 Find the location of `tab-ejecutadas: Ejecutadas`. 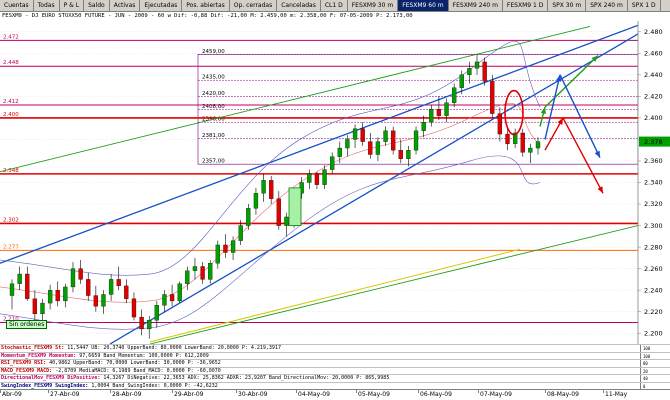

tab-ejecutadas: Ejecutadas is located at coordinates (161, 5).